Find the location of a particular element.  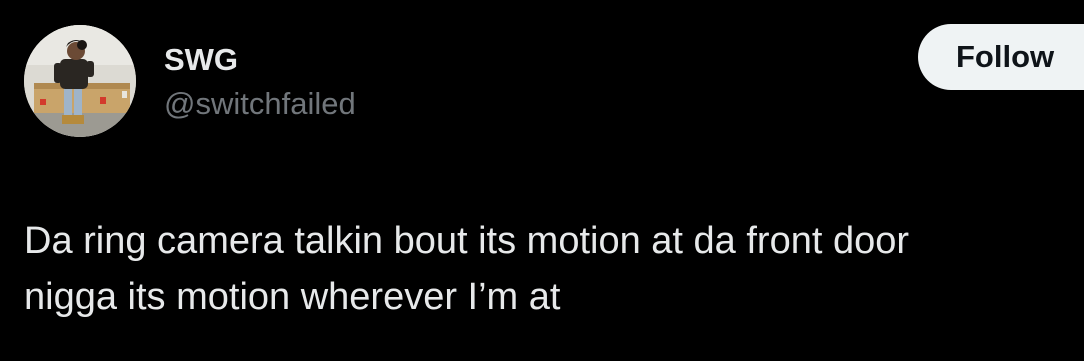

profile-photo-icon is located at coordinates (80, 81).